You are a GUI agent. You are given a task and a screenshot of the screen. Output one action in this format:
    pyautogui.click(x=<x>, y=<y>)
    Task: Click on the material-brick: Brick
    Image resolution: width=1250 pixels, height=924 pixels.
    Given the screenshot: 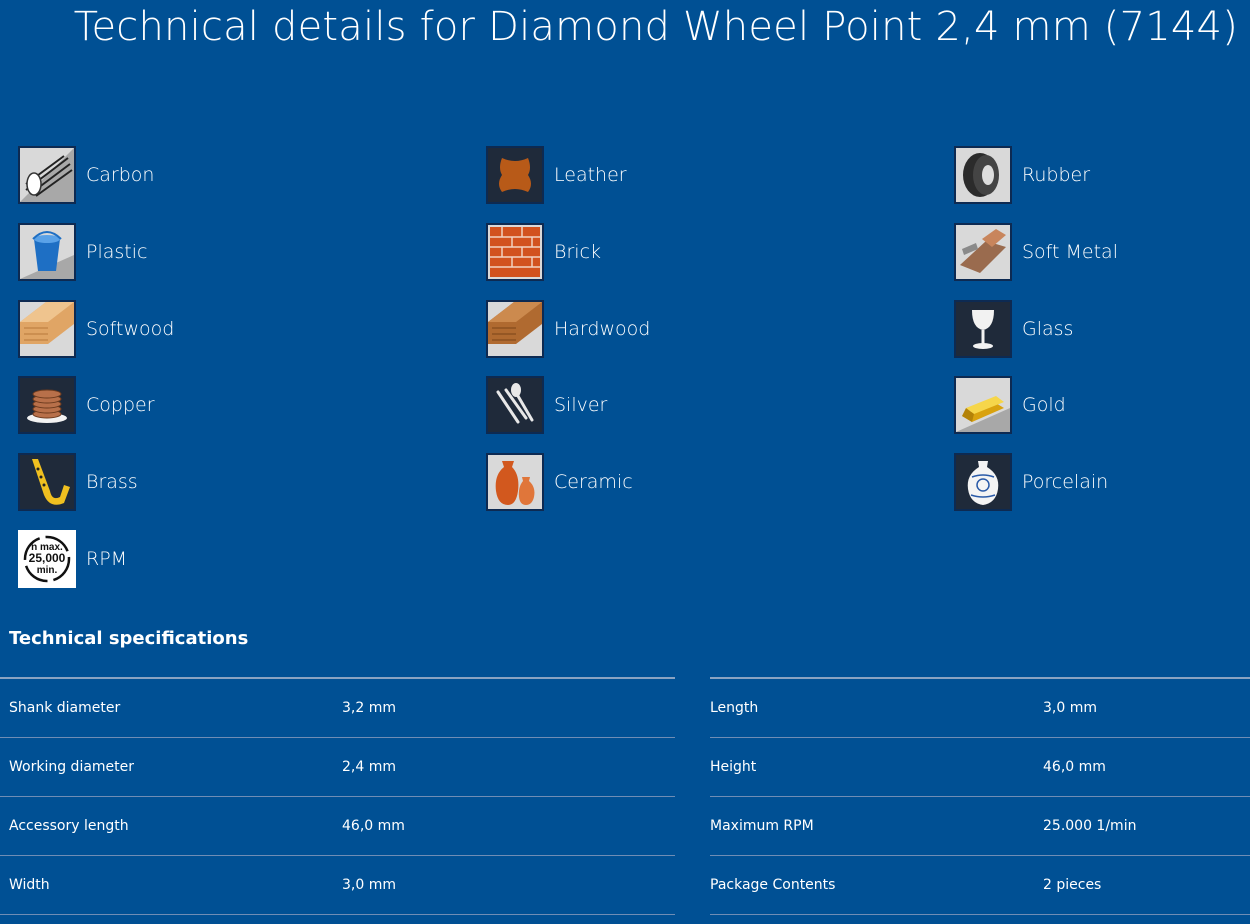 What is the action you would take?
    pyautogui.click(x=543, y=252)
    